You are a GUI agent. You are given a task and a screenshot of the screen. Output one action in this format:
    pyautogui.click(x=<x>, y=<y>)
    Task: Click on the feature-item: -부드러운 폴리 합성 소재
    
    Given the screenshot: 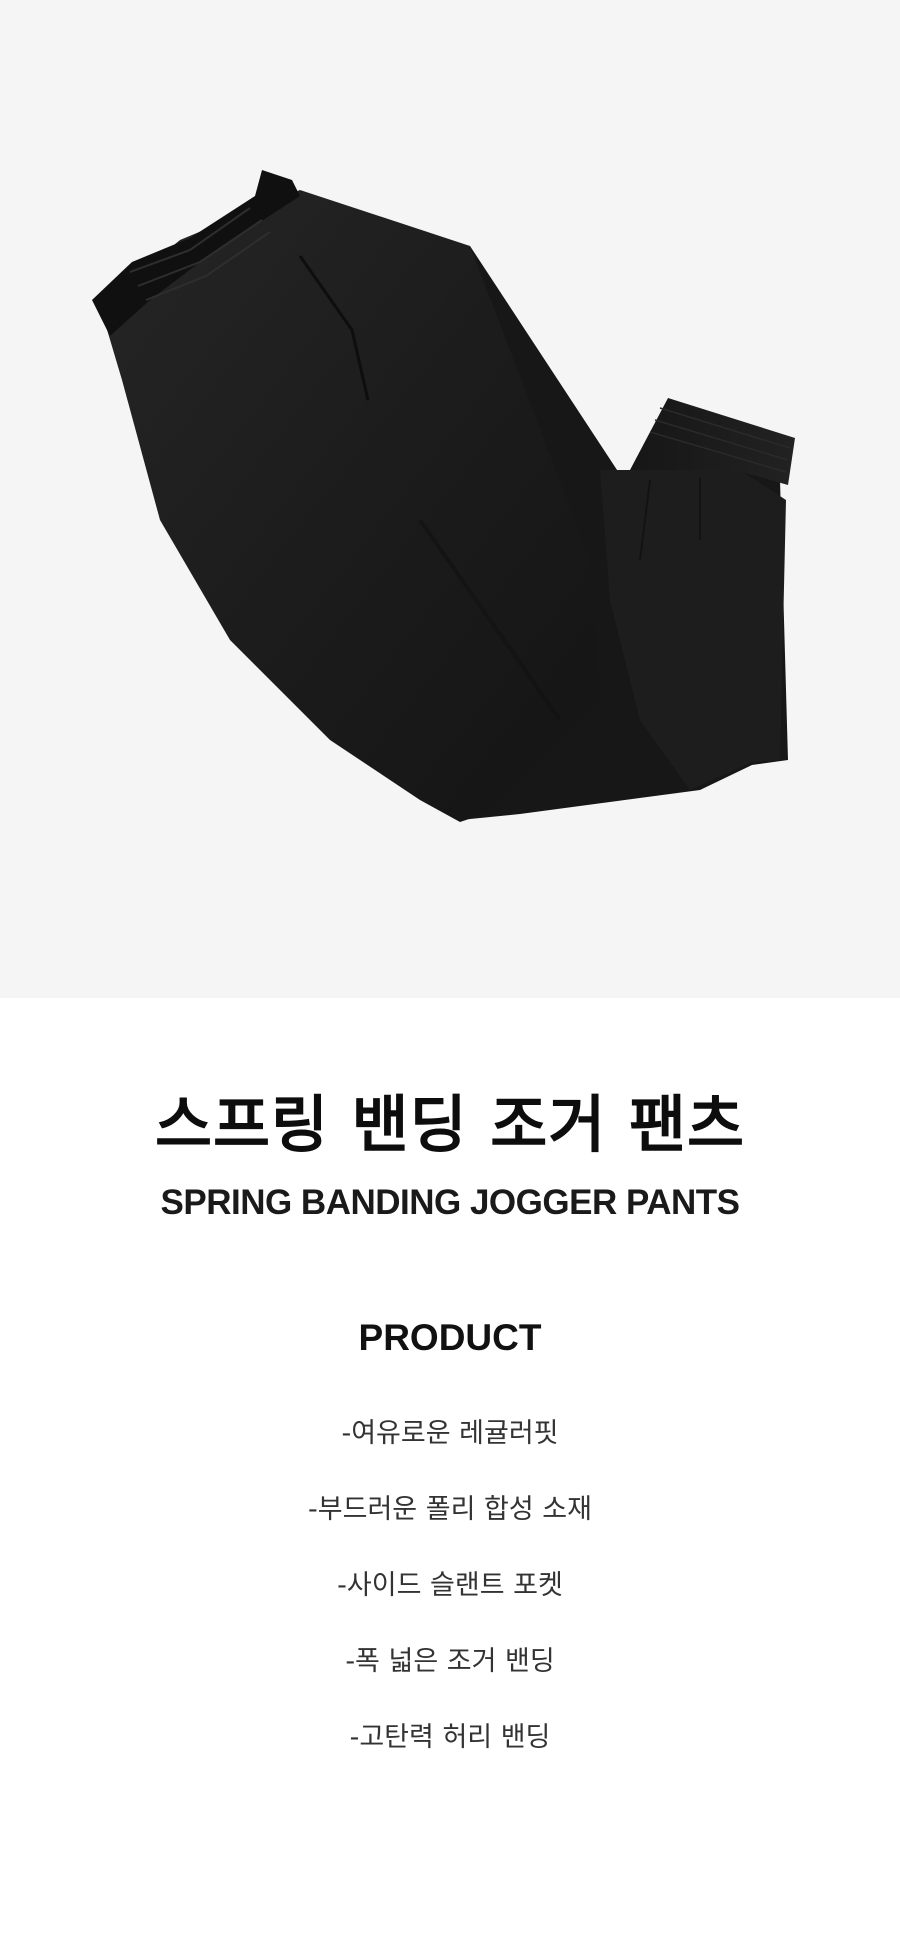 What is the action you would take?
    pyautogui.click(x=450, y=1509)
    